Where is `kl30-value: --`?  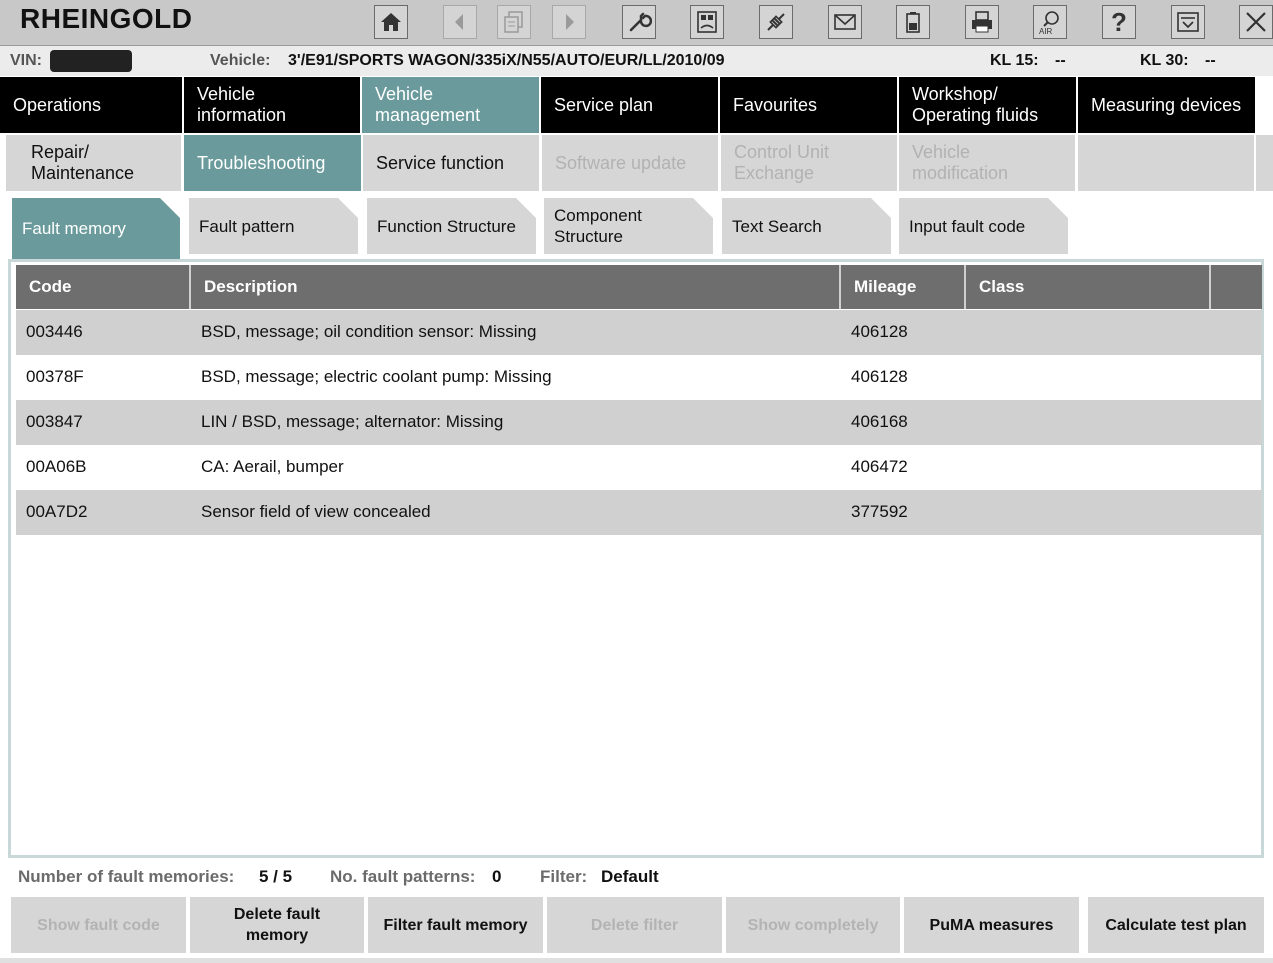
kl30-value: -- is located at coordinates (1210, 60).